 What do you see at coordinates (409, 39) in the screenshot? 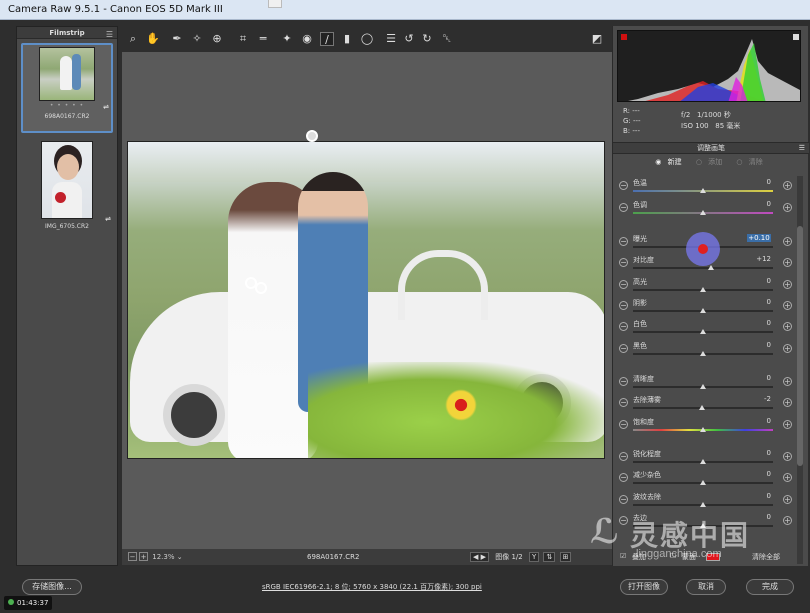
I see `rotate-left-icon: ↺` at bounding box center [409, 39].